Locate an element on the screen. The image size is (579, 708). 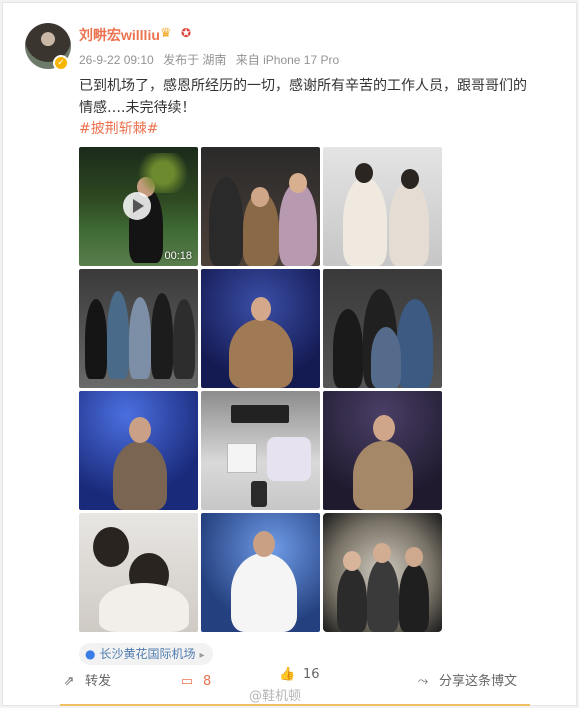
like-count: 16 is located at coordinates (311, 674).